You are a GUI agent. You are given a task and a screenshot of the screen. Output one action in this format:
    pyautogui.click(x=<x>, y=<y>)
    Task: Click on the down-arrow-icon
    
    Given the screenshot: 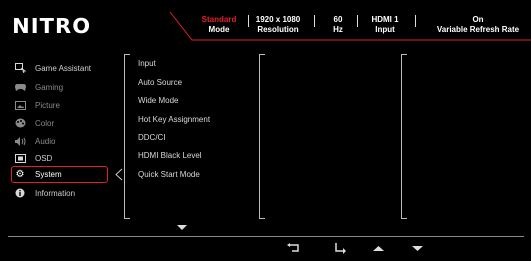 What is the action you would take?
    pyautogui.click(x=417, y=248)
    